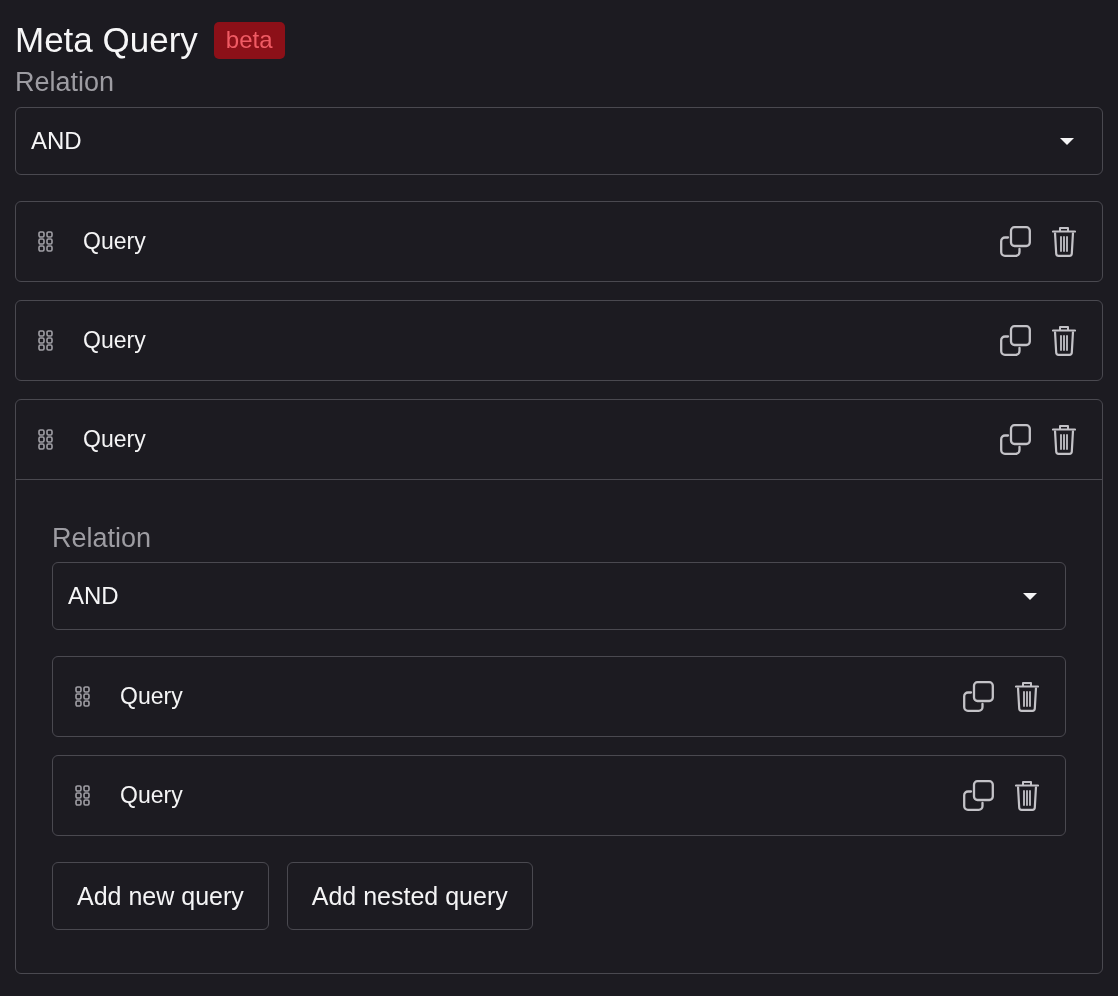 The width and height of the screenshot is (1118, 996). I want to click on section-title: Meta Query, so click(106, 40).